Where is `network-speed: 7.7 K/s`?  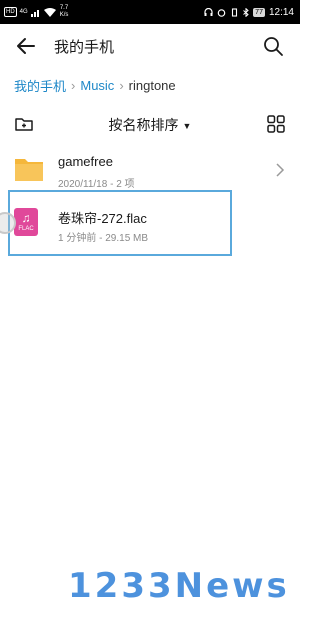
network-speed: 7.7 K/s is located at coordinates (64, 12).